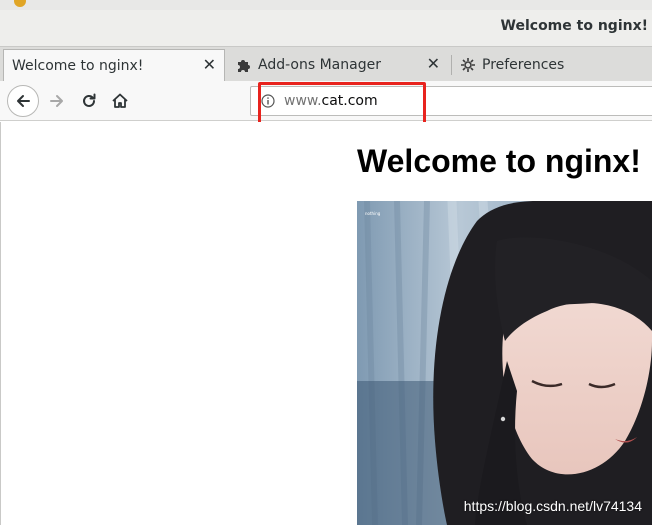 The height and width of the screenshot is (525, 652). I want to click on photo-caption-text: nothing, so click(373, 213).